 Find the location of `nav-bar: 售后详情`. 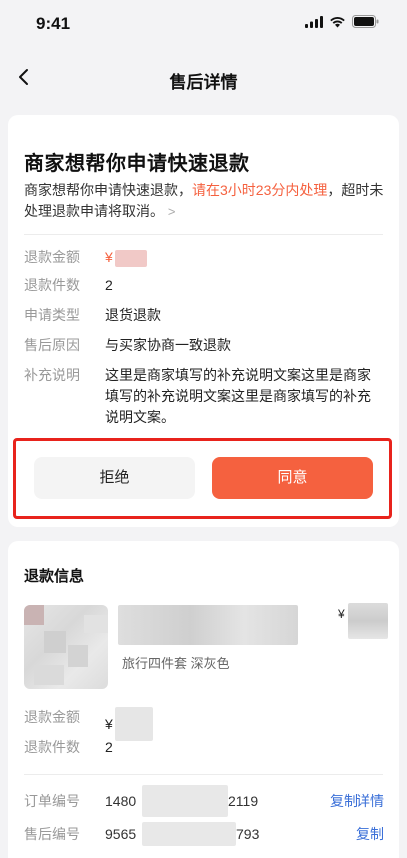

nav-bar: 售后详情 is located at coordinates (203, 78).